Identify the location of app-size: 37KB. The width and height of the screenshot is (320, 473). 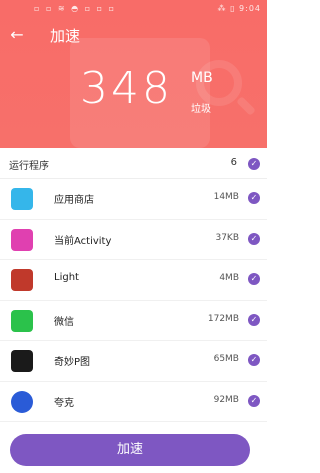
(227, 237).